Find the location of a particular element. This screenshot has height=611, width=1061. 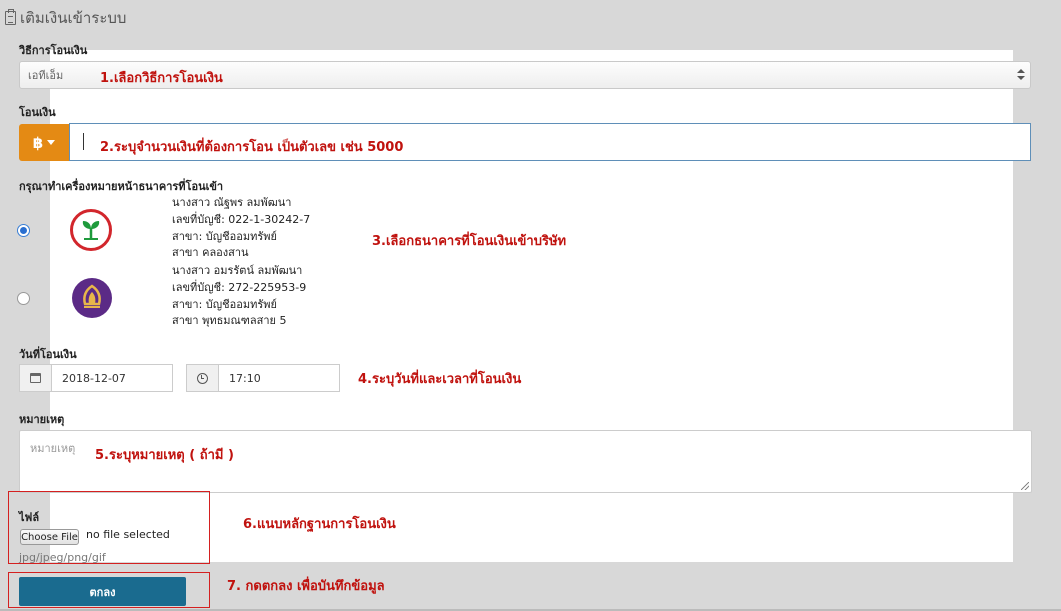

scb-emblem-icon is located at coordinates (92, 296).